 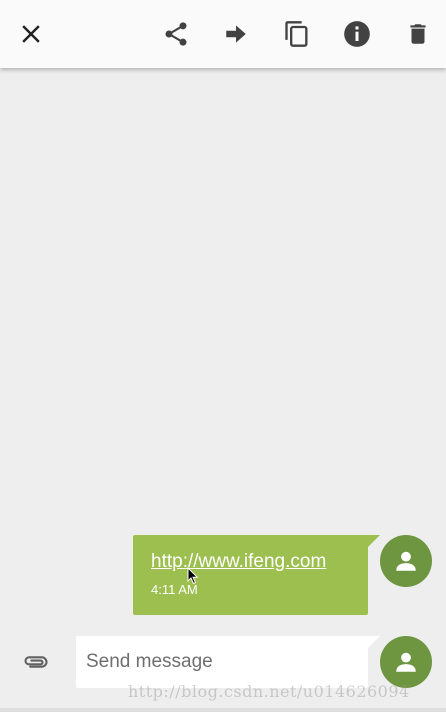 I want to click on copy-icon, so click(x=296, y=34).